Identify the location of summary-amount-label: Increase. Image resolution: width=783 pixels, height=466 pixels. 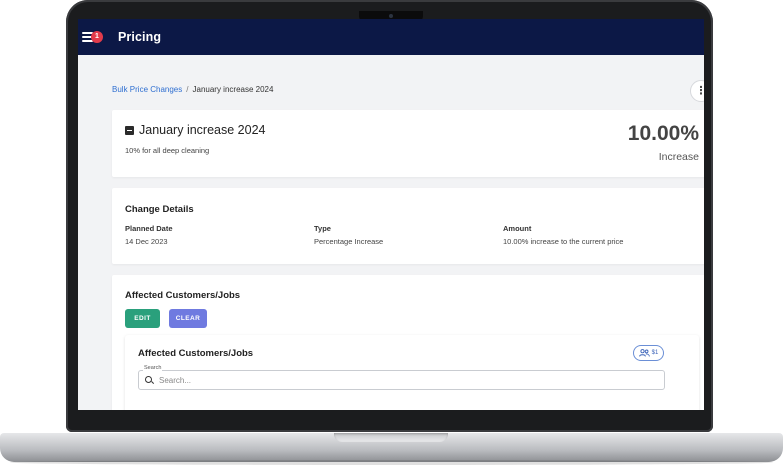
(678, 157).